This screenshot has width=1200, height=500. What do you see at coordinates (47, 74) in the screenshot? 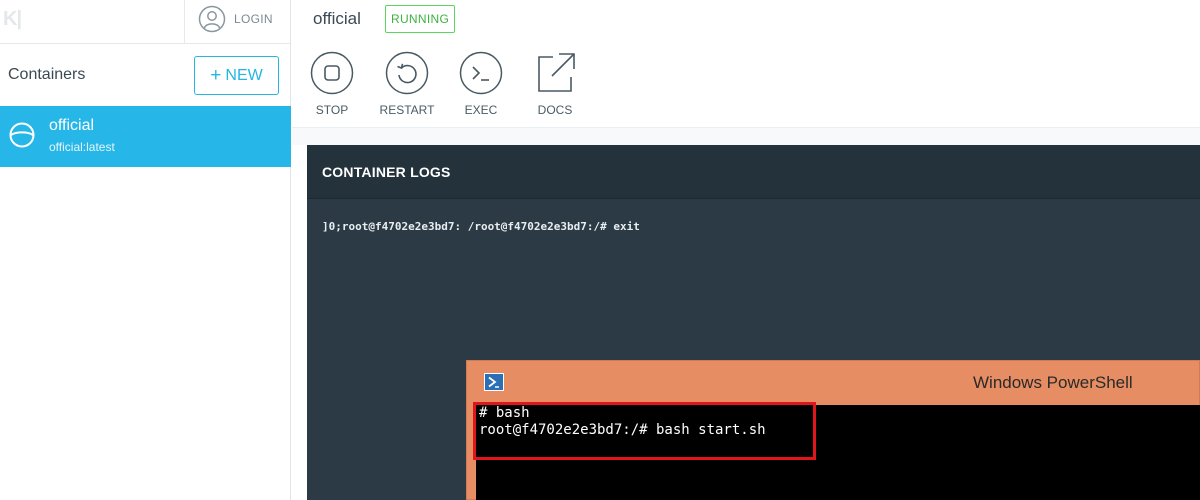
I see `containers-title: Containers` at bounding box center [47, 74].